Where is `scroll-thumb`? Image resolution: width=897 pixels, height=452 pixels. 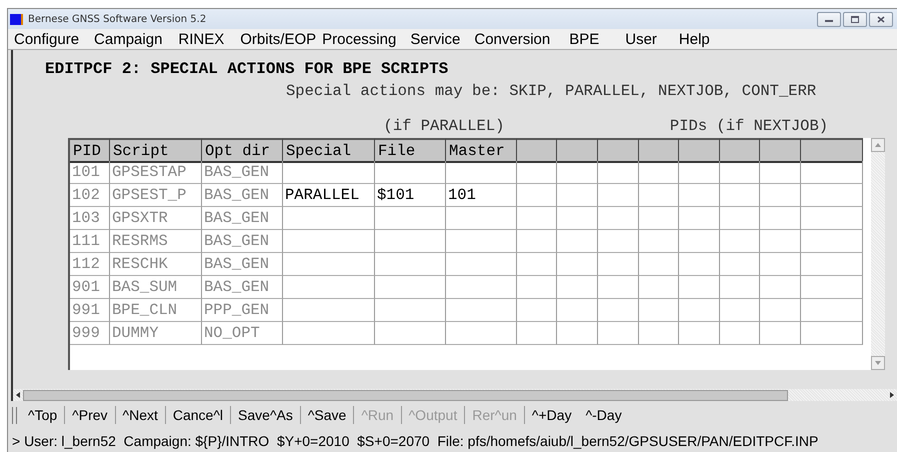
scroll-thumb is located at coordinates (405, 395).